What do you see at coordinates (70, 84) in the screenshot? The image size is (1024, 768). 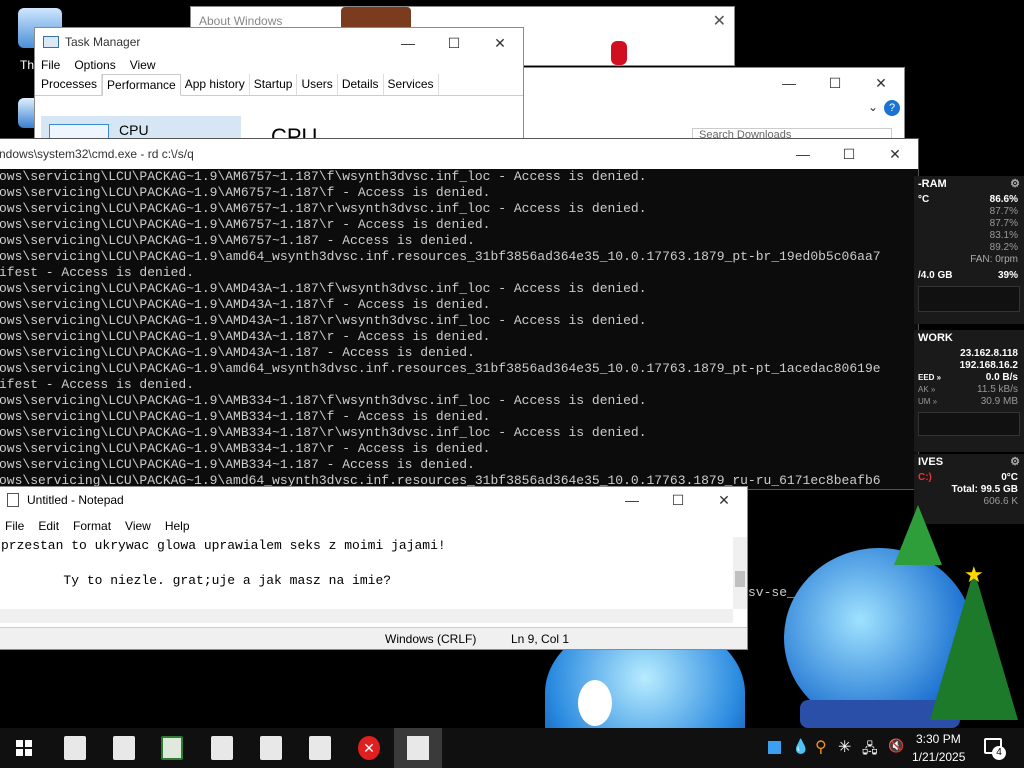 I see `tab-processes: Processes` at bounding box center [70, 84].